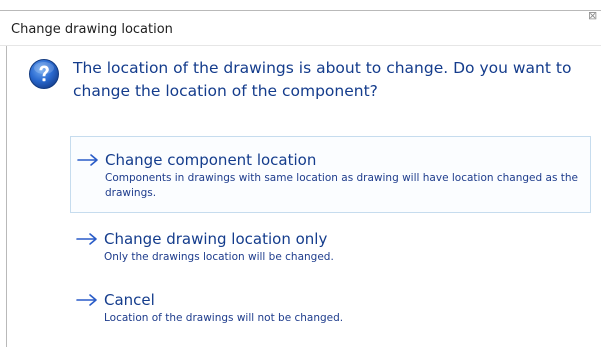  I want to click on close-icon: ⊠, so click(594, 16).